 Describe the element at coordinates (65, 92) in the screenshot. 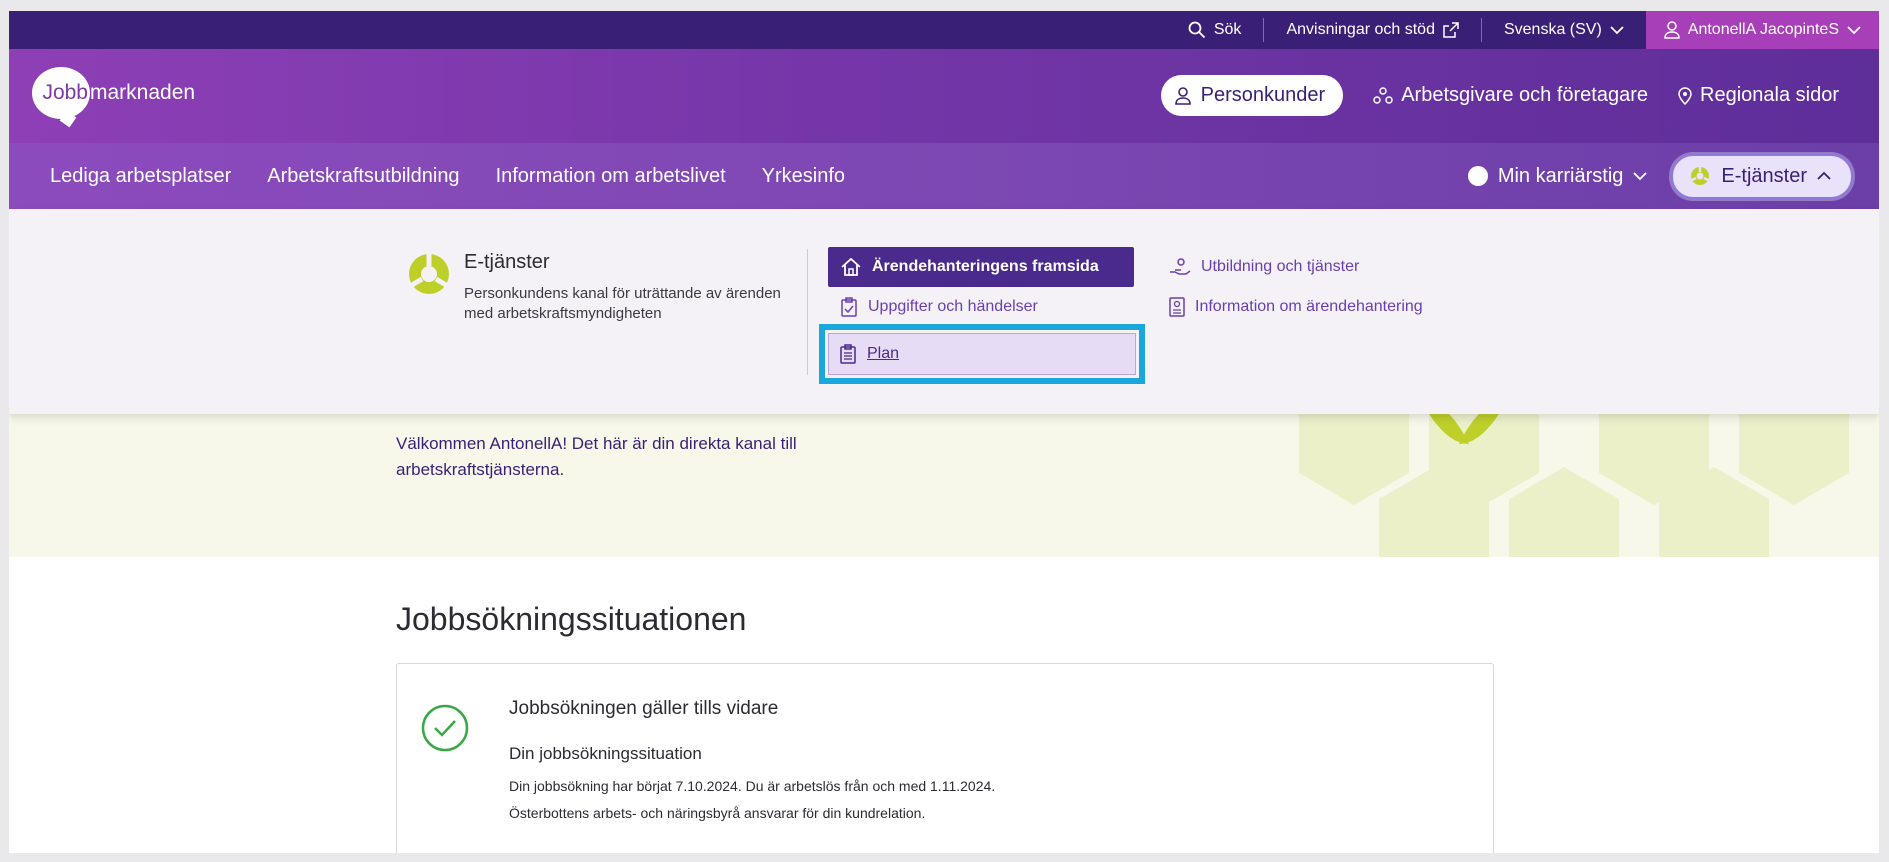

I see `logo-text-jobb: Jobb` at that location.